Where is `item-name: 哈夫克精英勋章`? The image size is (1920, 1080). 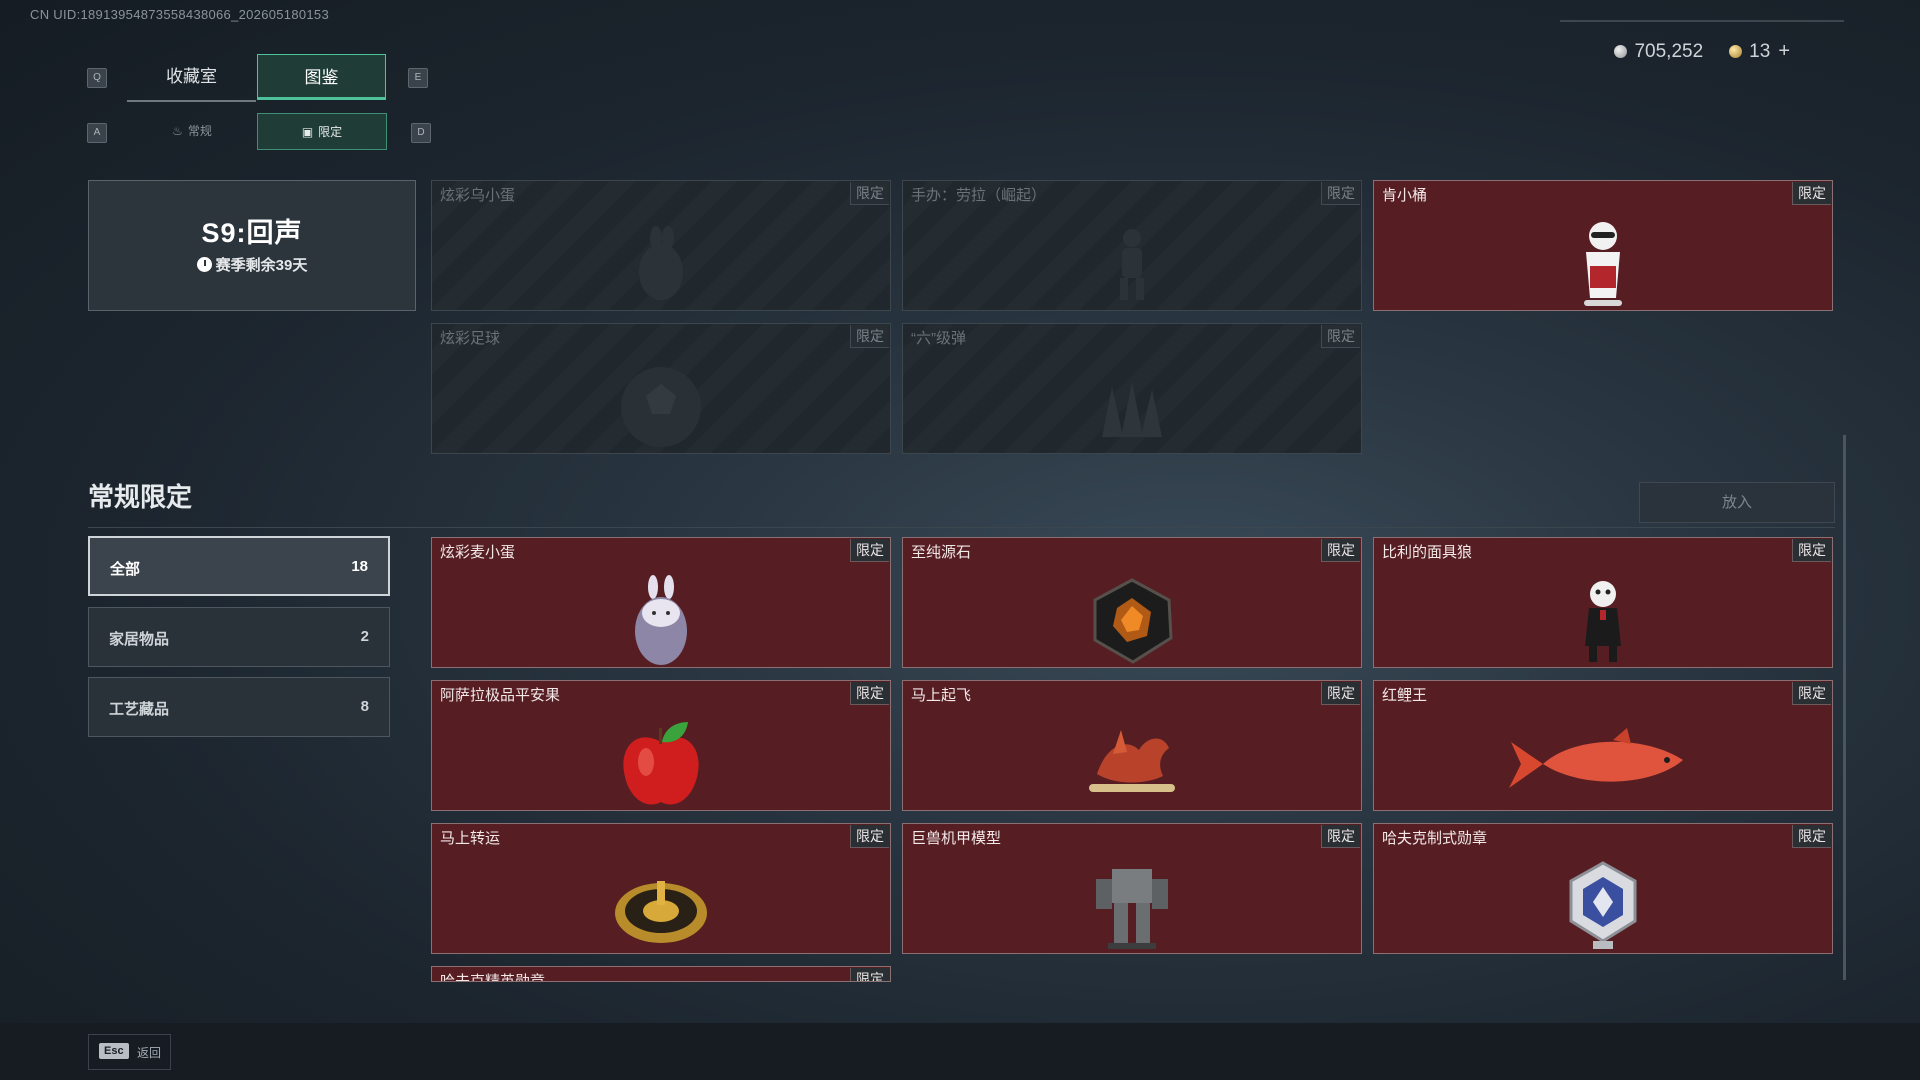
item-name: 哈夫克精英勋章 is located at coordinates (493, 977).